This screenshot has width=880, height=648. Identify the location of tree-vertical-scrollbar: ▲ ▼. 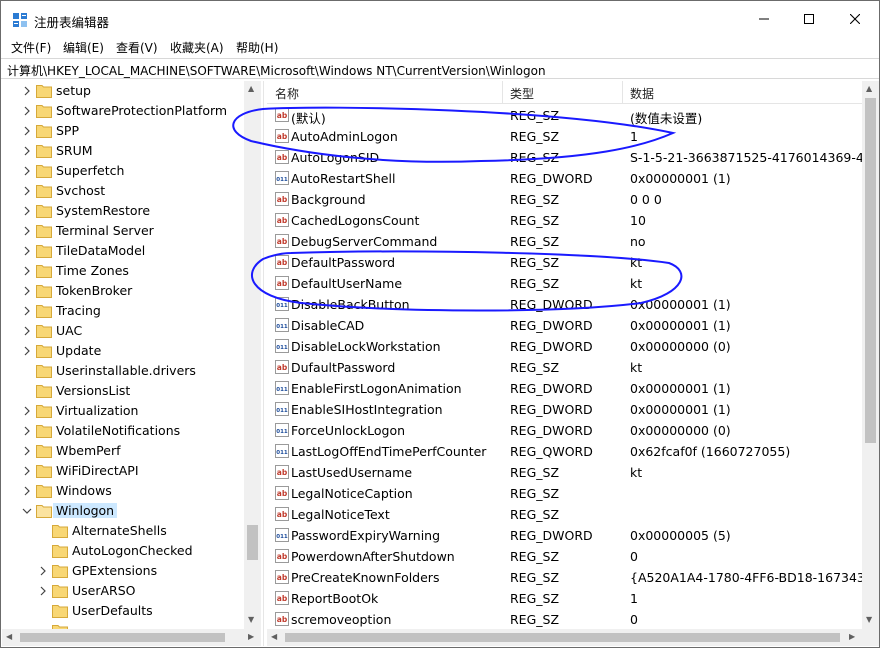
(252, 355).